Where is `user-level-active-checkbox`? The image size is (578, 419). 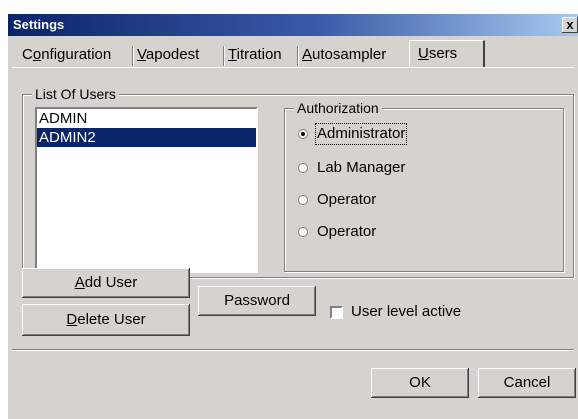
user-level-active-checkbox is located at coordinates (336, 312).